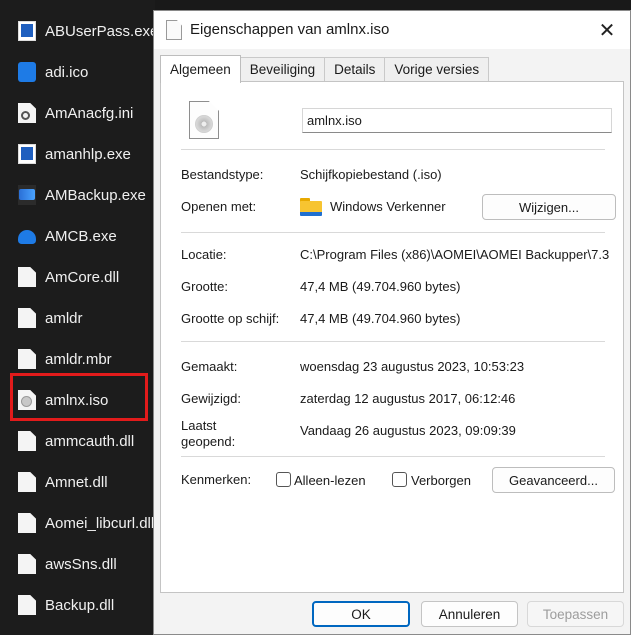  Describe the element at coordinates (330, 480) in the screenshot. I see `readonly-label: Alleen-lezen` at that location.